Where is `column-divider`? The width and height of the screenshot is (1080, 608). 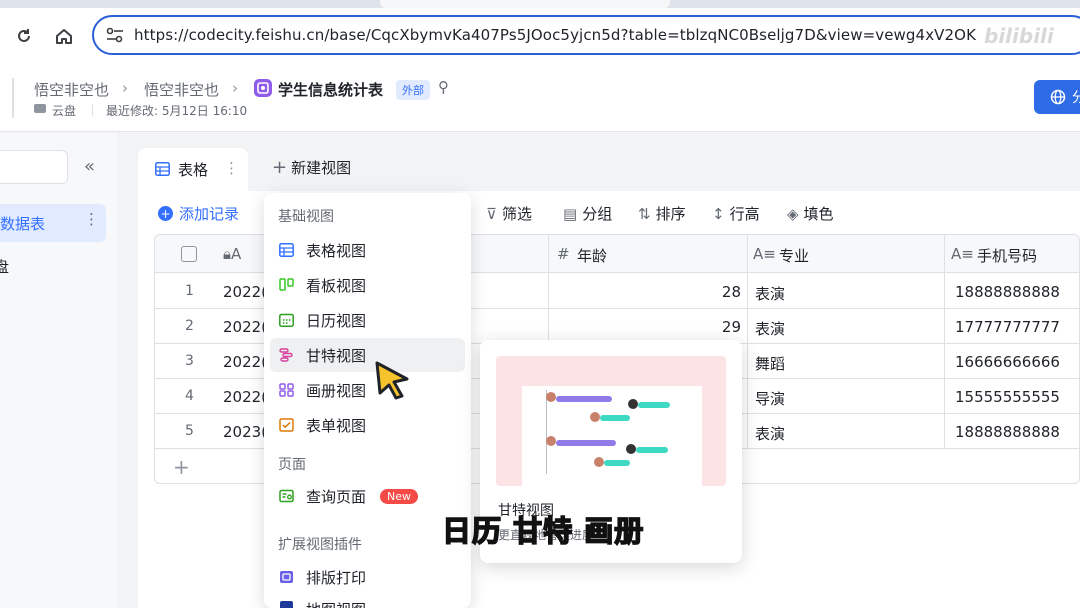 column-divider is located at coordinates (944, 342).